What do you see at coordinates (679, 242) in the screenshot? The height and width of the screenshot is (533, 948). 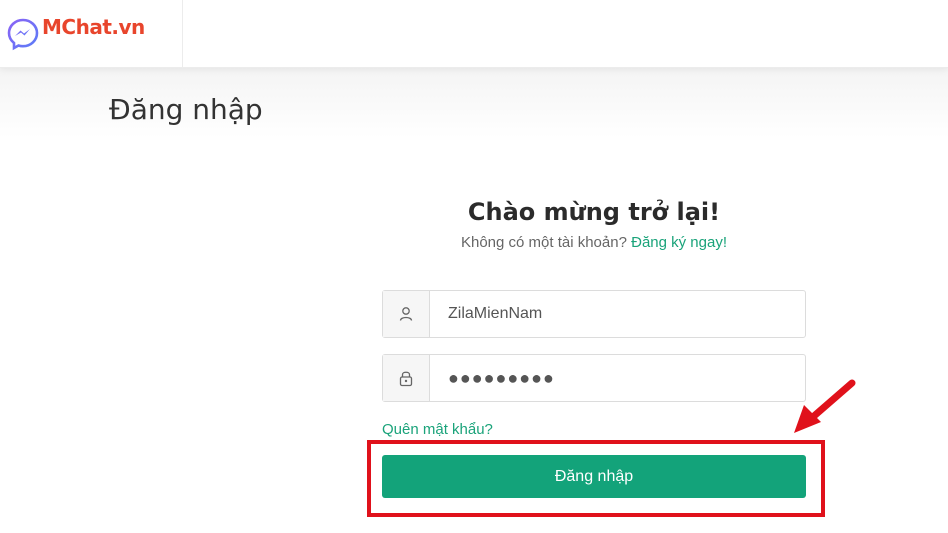 I see `signup-link: Đăng ký ngay!` at bounding box center [679, 242].